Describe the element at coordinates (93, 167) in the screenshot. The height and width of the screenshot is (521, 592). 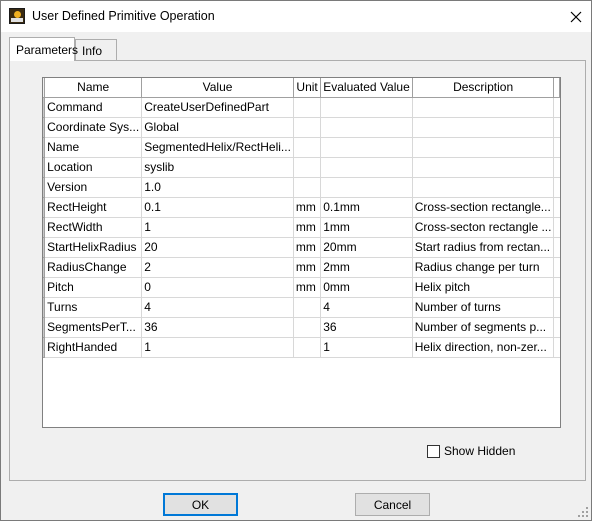
I see `cell-name: Location` at that location.